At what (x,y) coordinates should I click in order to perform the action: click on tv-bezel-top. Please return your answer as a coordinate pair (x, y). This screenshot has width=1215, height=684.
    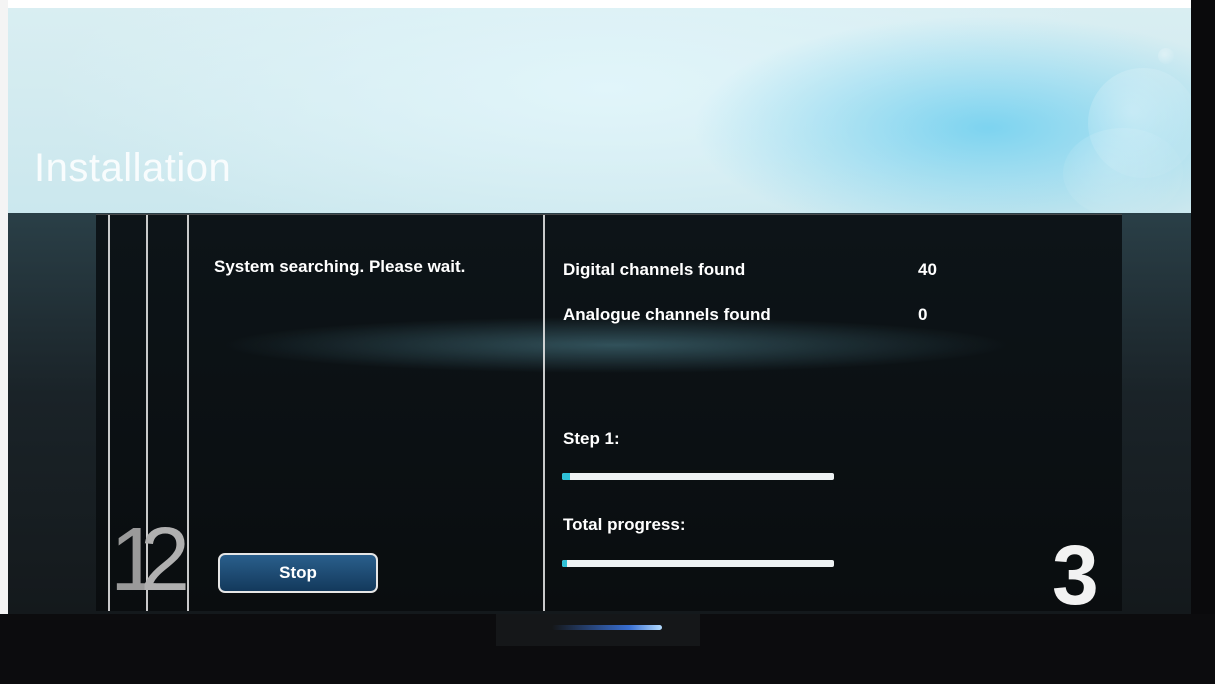
    Looking at the image, I should click on (607, 4).